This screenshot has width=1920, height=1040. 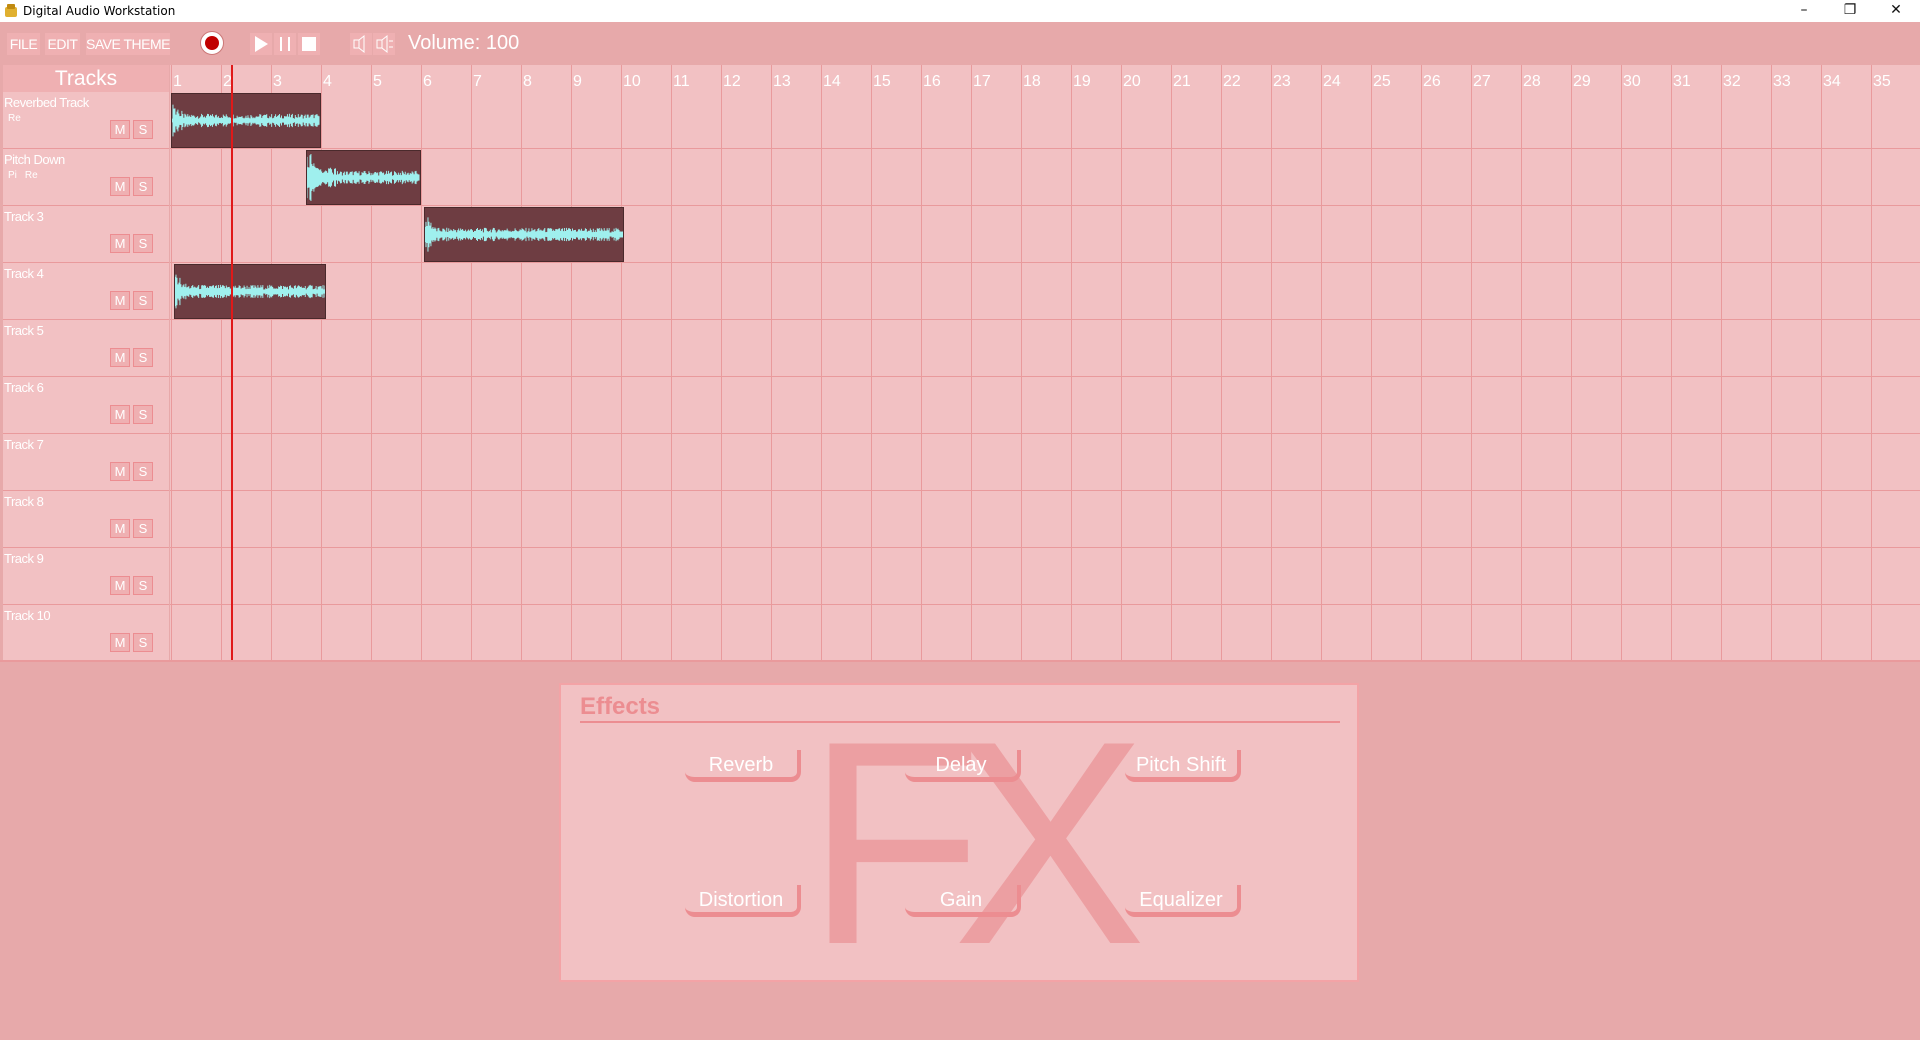 What do you see at coordinates (743, 901) in the screenshot?
I see `distortion-button: Distortion` at bounding box center [743, 901].